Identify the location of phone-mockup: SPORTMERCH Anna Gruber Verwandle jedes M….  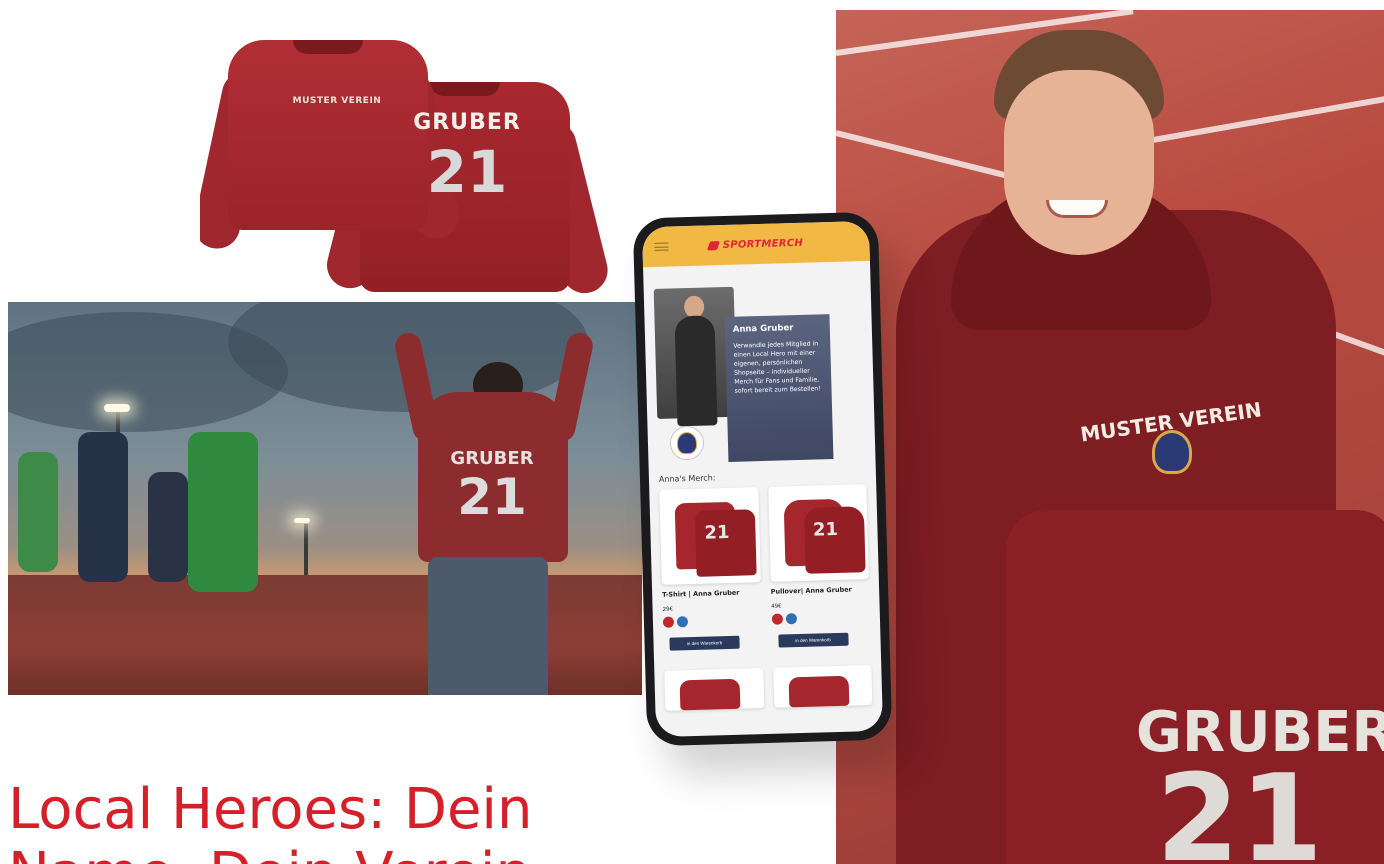
(762, 479).